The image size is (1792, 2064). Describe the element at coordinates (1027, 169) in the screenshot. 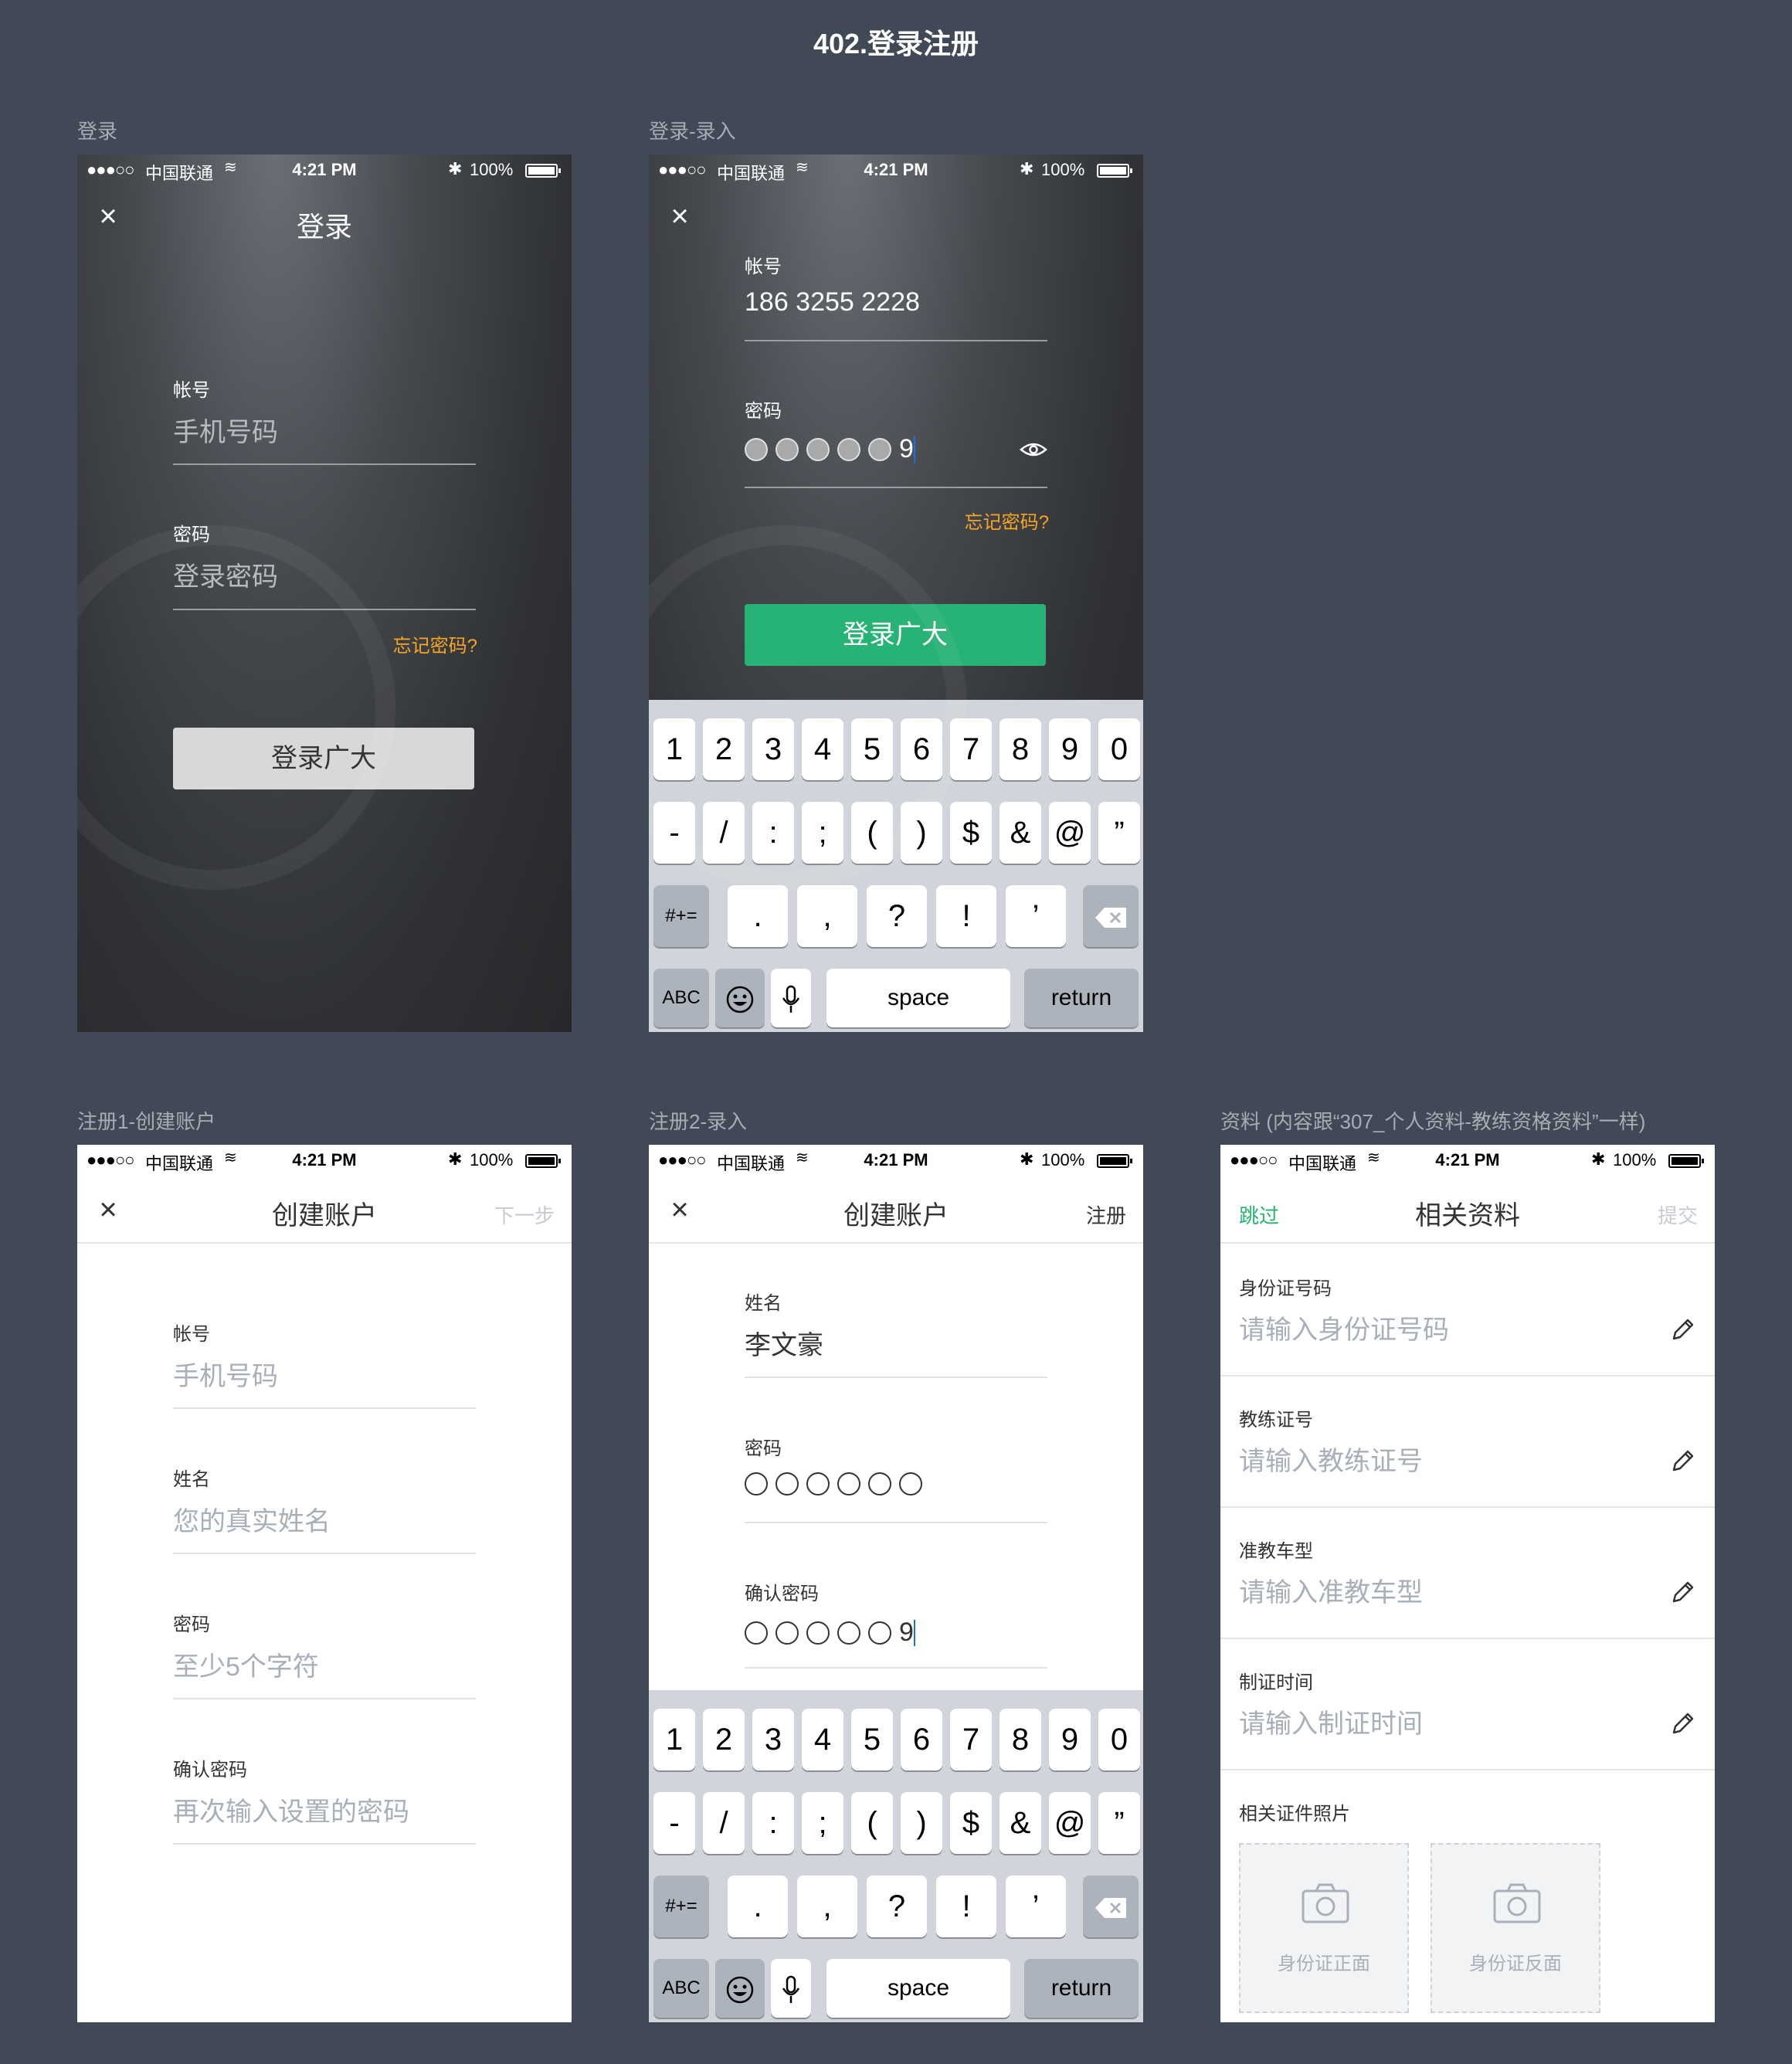

I see `bluetooth-icon: ✱` at that location.